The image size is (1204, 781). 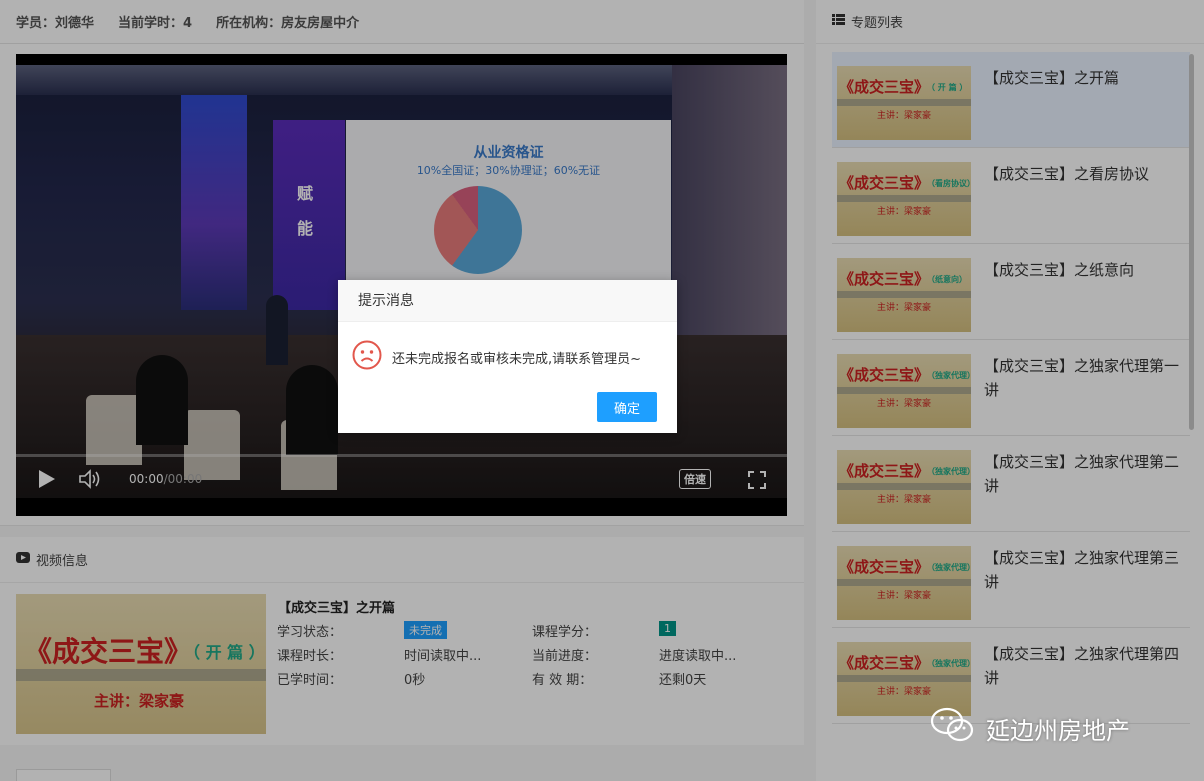 I want to click on wechat-icon, so click(x=953, y=728).